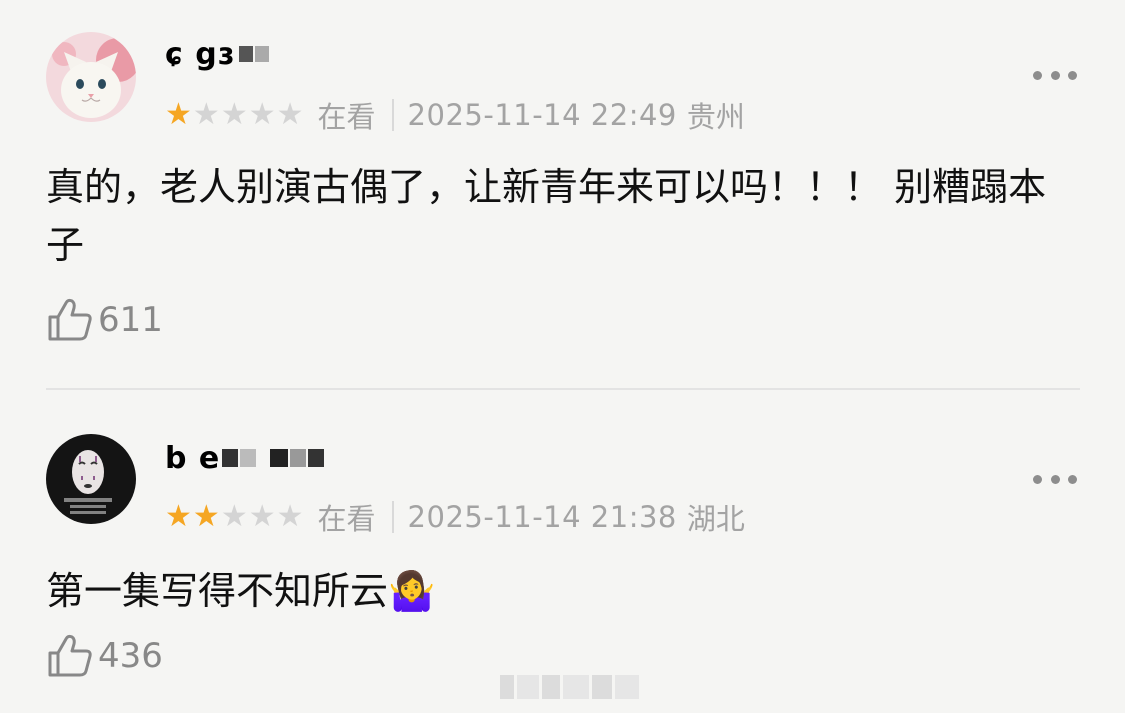 This screenshot has height=713, width=1125. I want to click on like-count: 436, so click(130, 656).